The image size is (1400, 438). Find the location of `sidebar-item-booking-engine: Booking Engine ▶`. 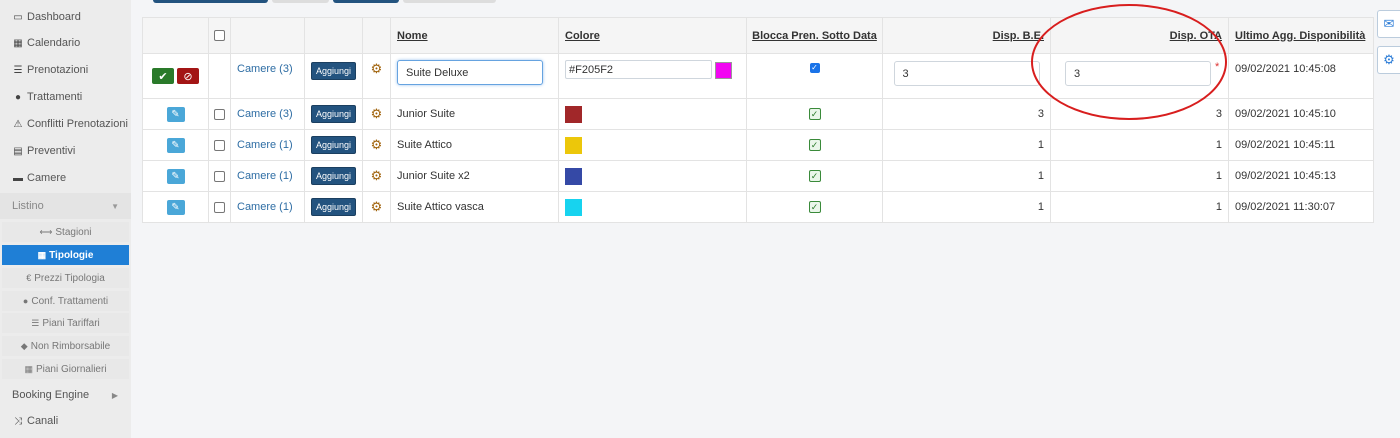

sidebar-item-booking-engine: Booking Engine ▶ is located at coordinates (65, 395).